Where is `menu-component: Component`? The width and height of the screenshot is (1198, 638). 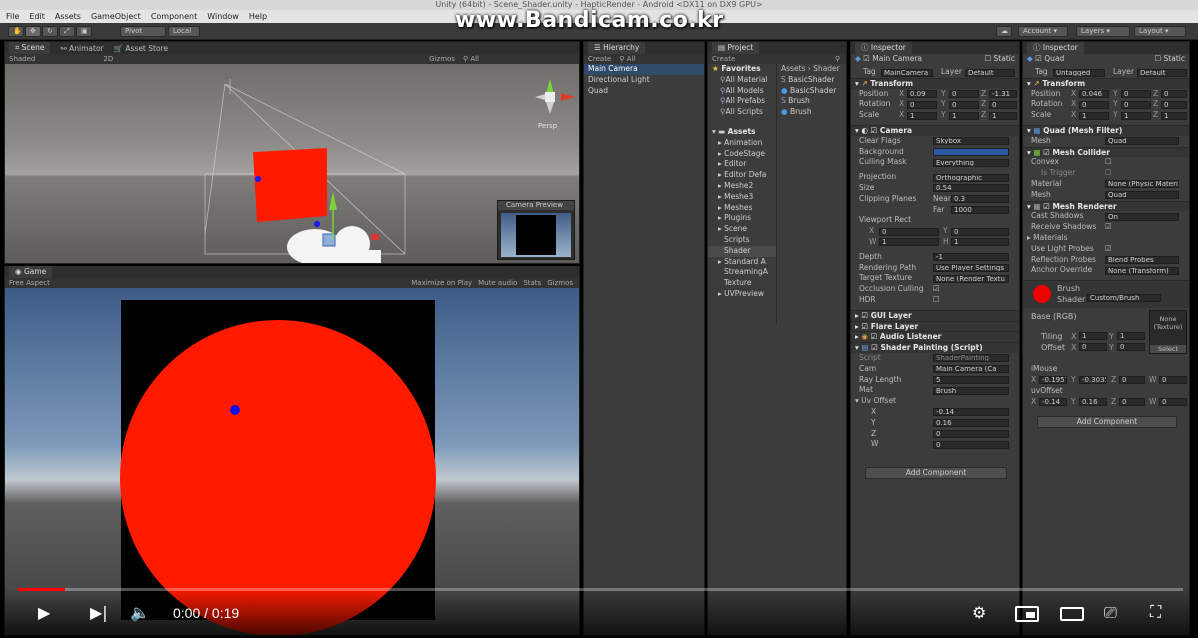 menu-component: Component is located at coordinates (174, 16).